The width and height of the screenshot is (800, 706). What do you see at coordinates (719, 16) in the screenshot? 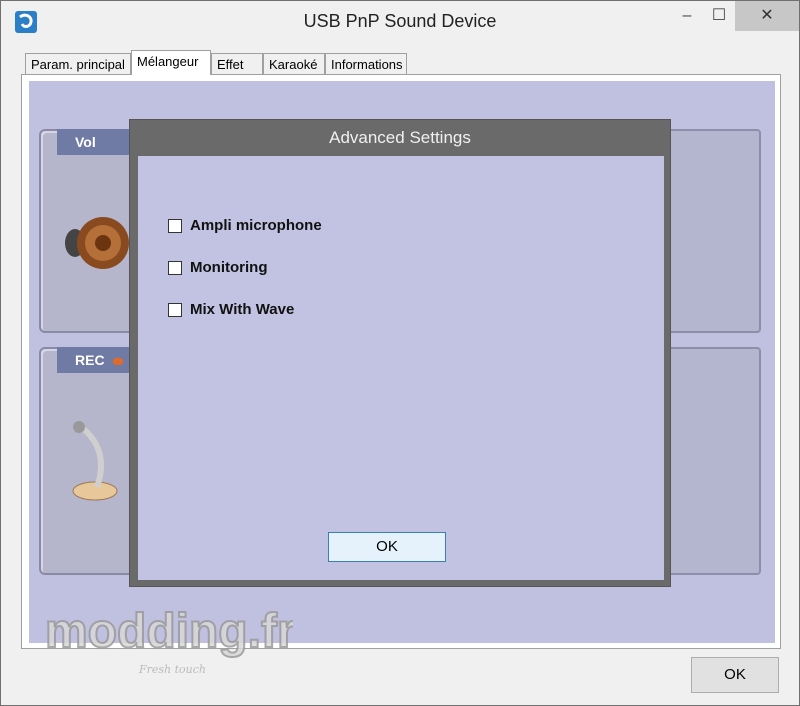
I see `maximize-button: ☐` at bounding box center [719, 16].